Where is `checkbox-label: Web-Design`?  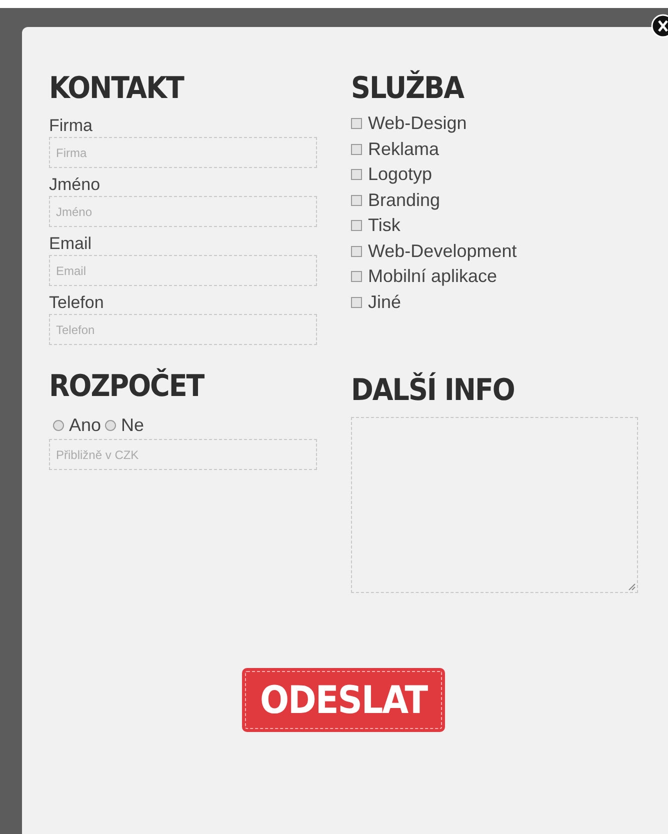 checkbox-label: Web-Design is located at coordinates (417, 123).